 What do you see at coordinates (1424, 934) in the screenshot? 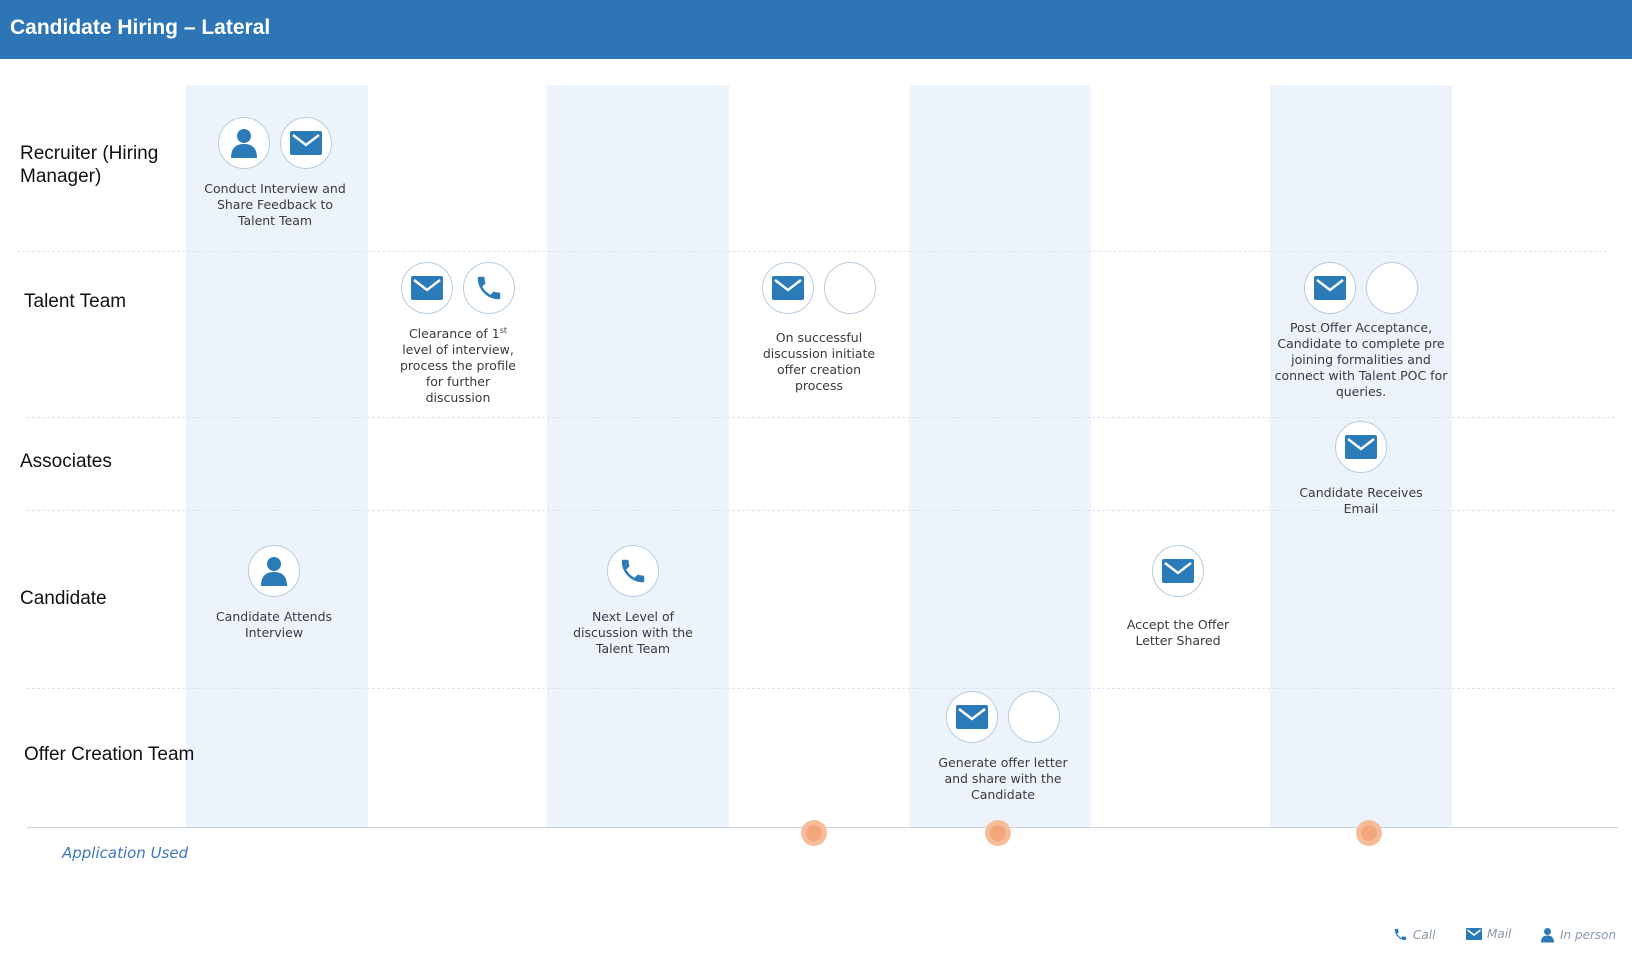
I see `legend-call-label: Call` at bounding box center [1424, 934].